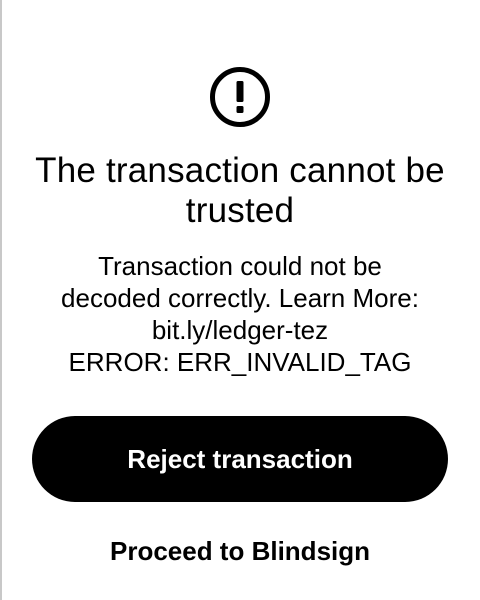 The height and width of the screenshot is (600, 480). I want to click on error-code: ERROR: ERR_INVALID_TAG, so click(240, 362).